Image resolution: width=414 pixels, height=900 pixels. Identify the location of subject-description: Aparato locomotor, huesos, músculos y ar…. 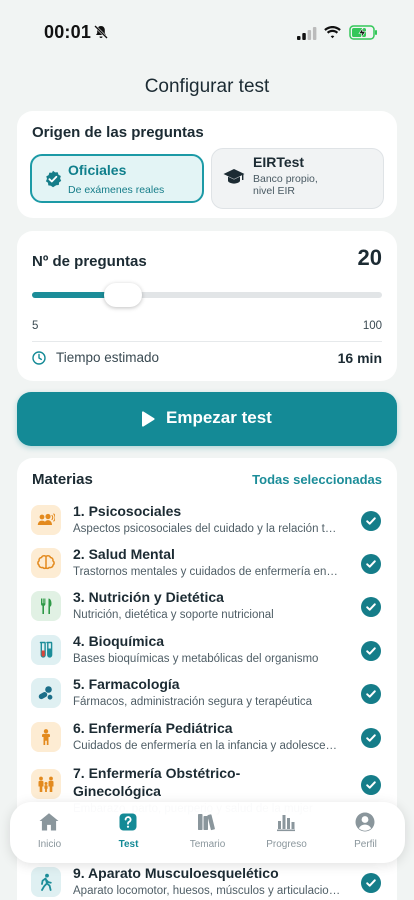
(207, 891).